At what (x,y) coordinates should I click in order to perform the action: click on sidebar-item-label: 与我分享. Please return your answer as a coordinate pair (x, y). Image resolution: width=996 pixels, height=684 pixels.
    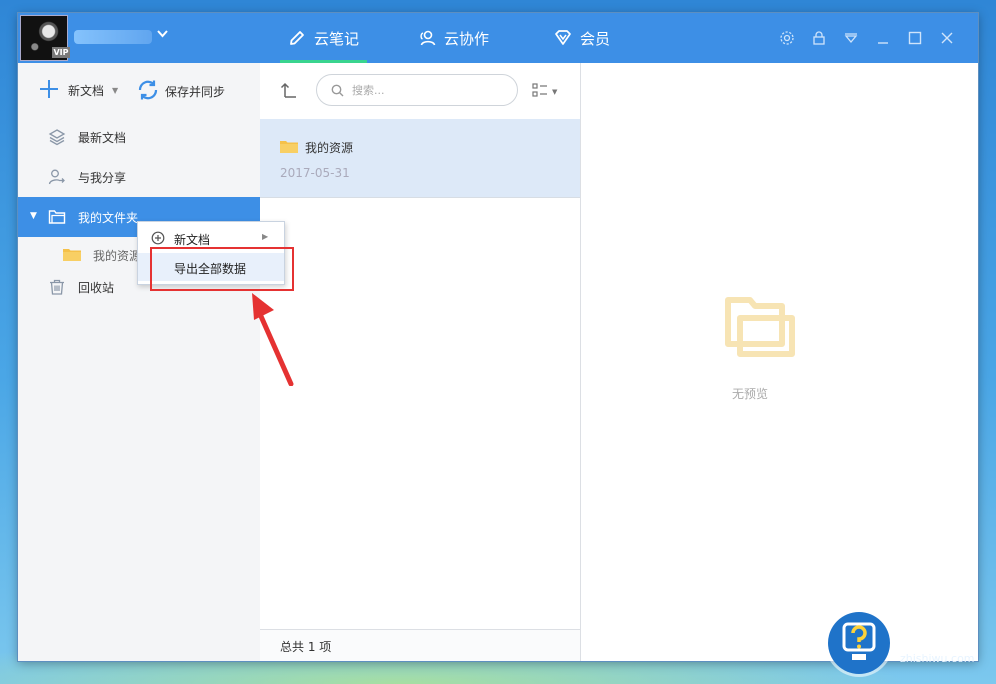
    Looking at the image, I should click on (102, 178).